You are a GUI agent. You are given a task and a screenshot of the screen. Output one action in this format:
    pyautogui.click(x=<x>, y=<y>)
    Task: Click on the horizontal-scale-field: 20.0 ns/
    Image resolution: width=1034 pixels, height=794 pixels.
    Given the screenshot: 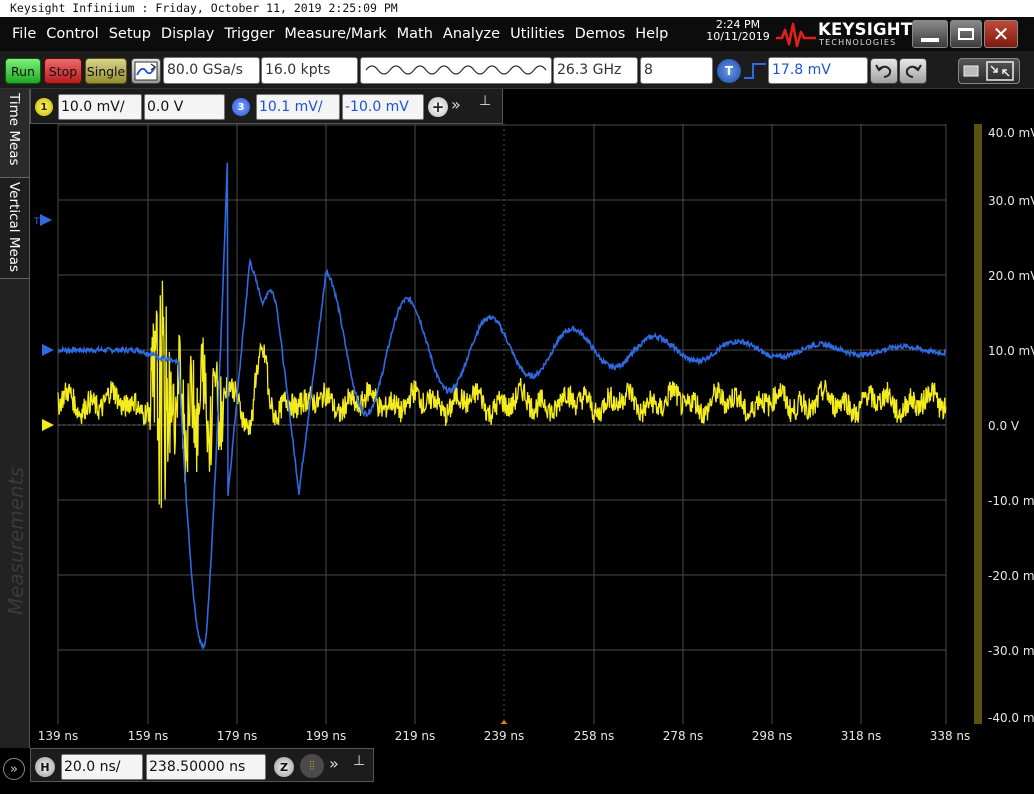 What is the action you would take?
    pyautogui.click(x=102, y=767)
    